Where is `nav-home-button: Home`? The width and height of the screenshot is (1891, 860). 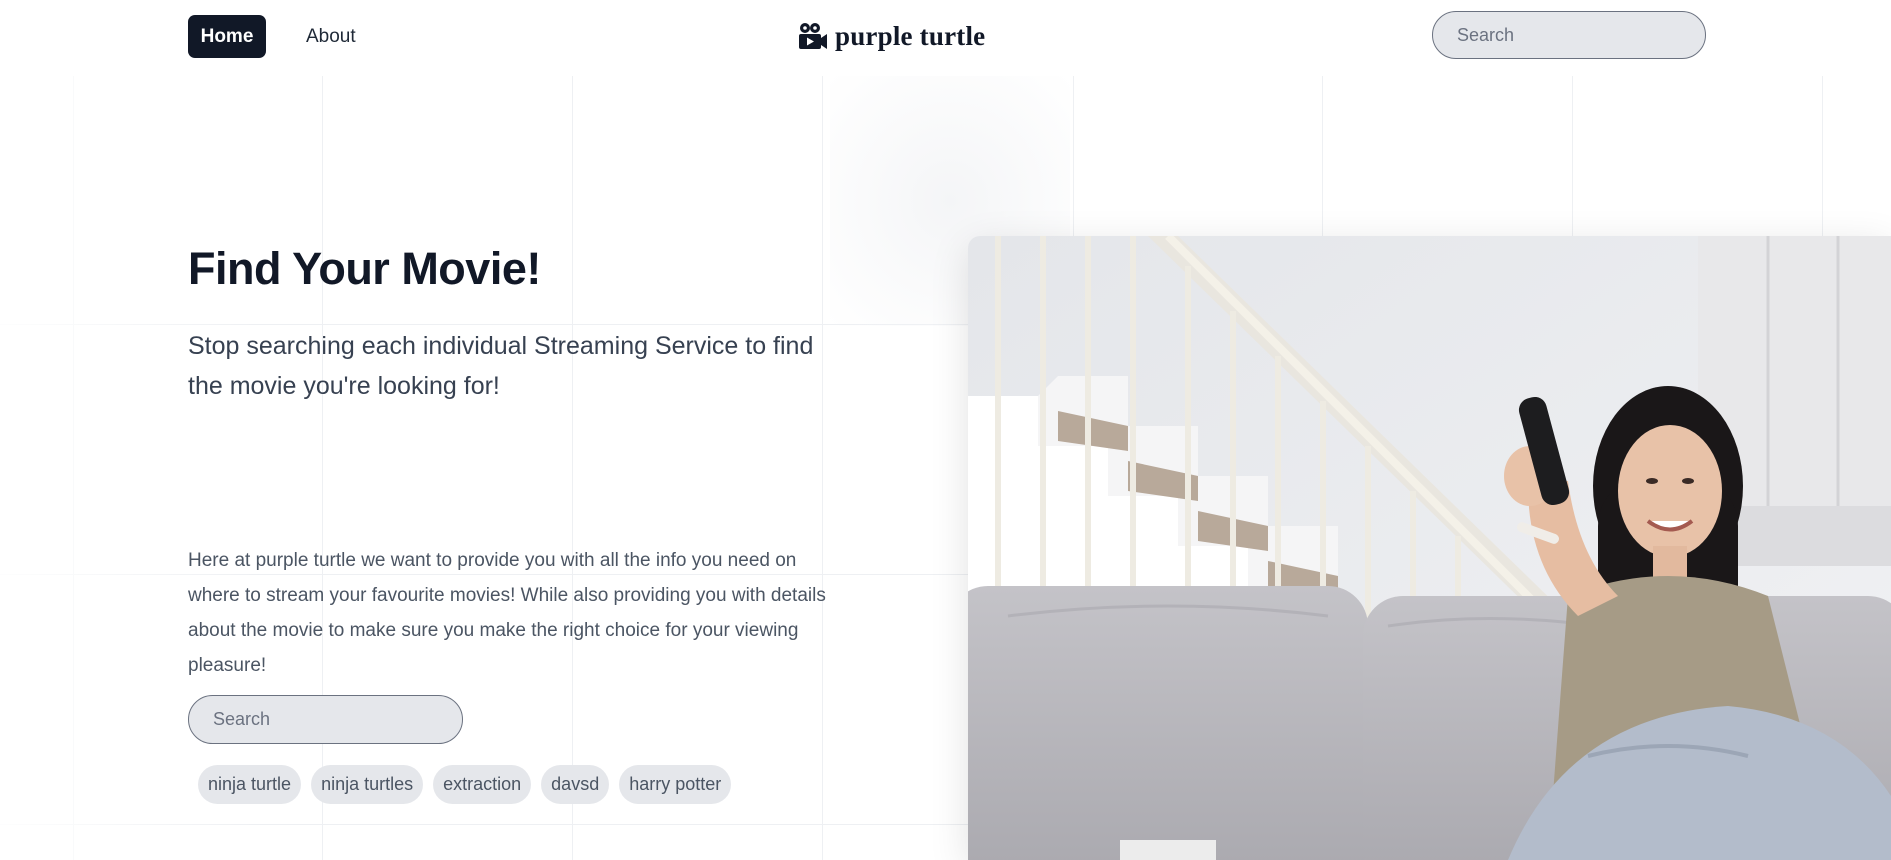 nav-home-button: Home is located at coordinates (227, 36).